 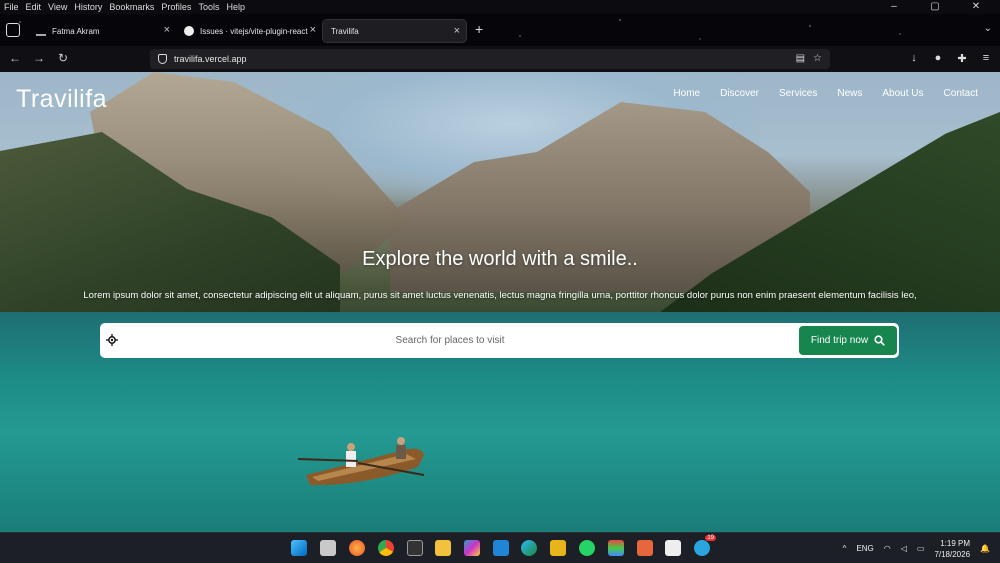 I want to click on nav-news: News, so click(x=849, y=93).